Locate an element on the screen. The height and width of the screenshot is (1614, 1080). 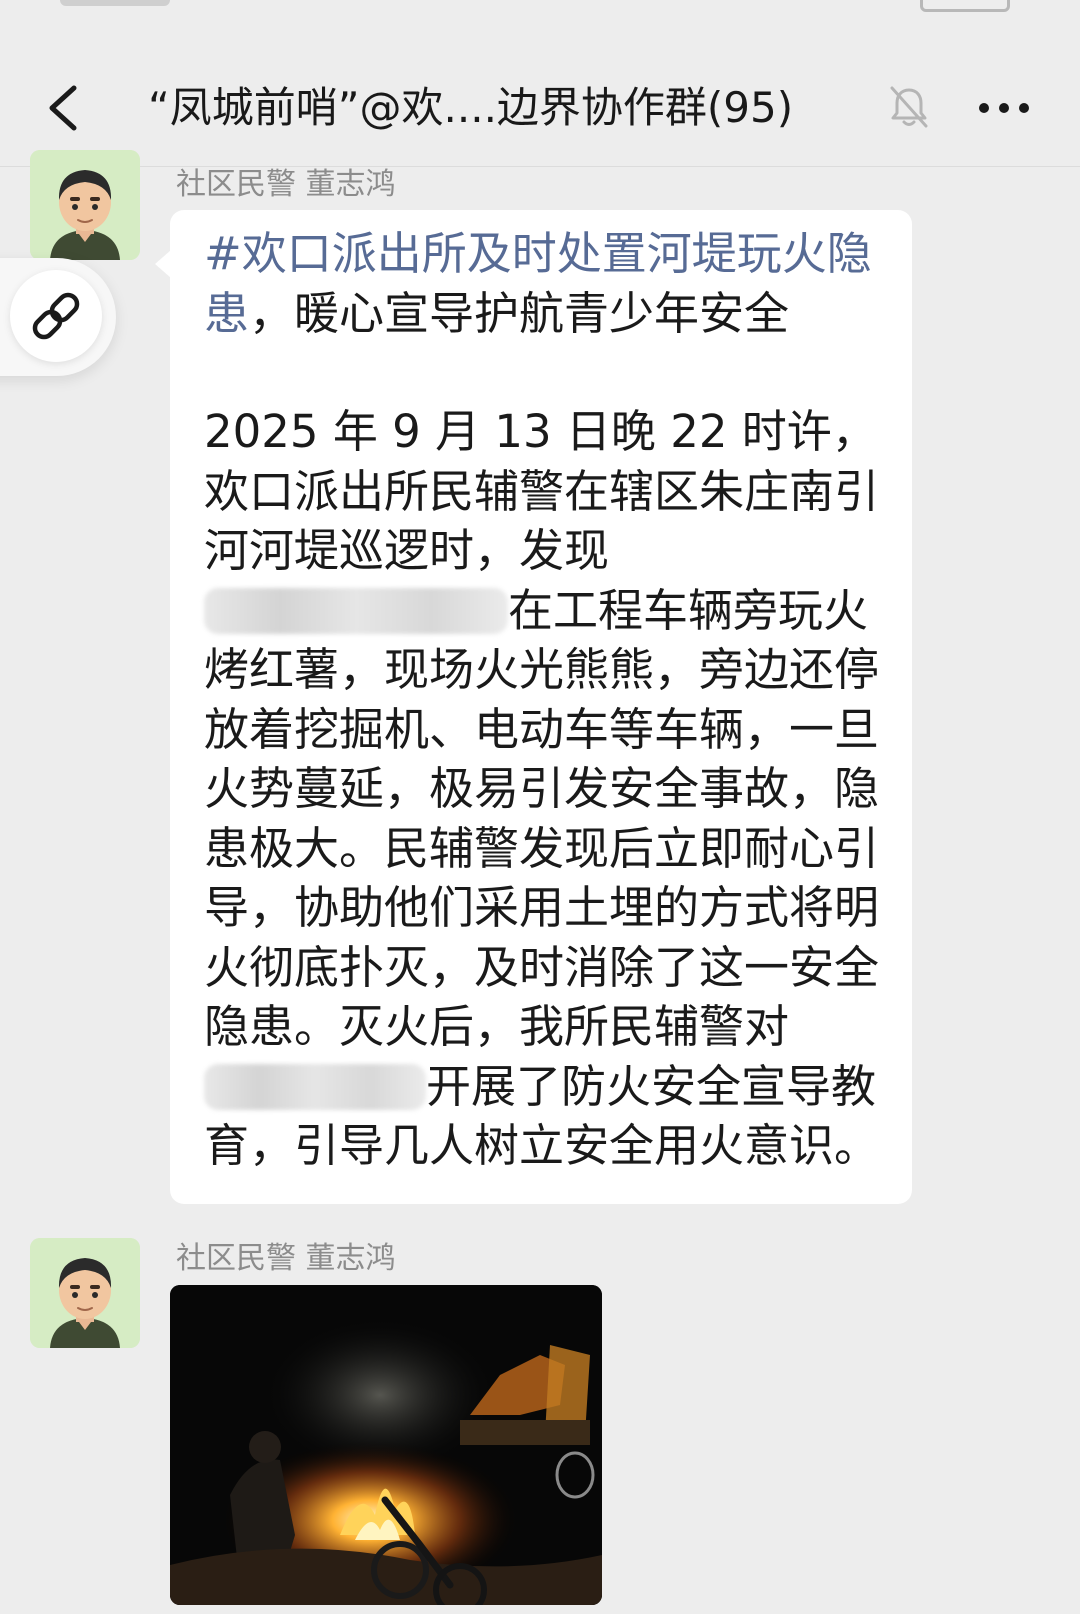
header-divider is located at coordinates (540, 166).